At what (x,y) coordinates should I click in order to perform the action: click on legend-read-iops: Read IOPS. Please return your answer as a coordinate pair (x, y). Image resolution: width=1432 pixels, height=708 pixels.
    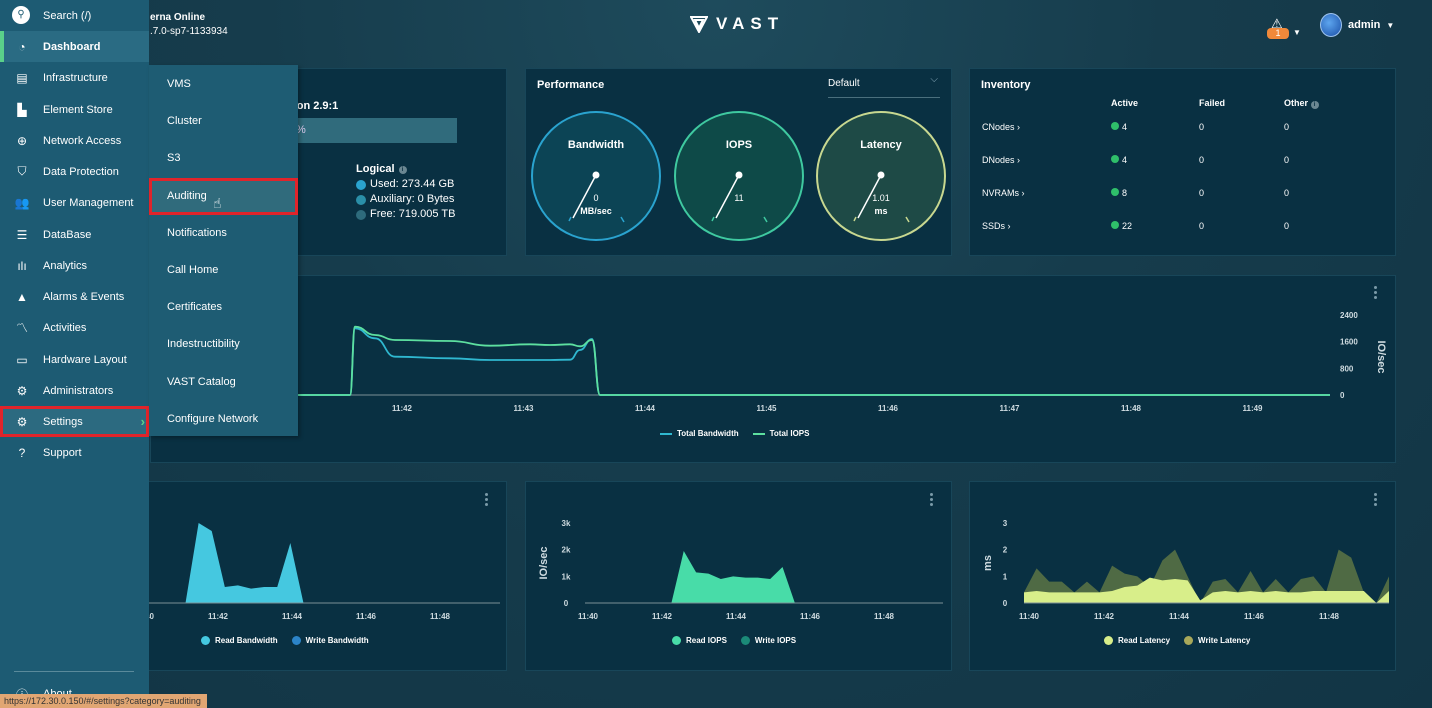
    Looking at the image, I should click on (699, 640).